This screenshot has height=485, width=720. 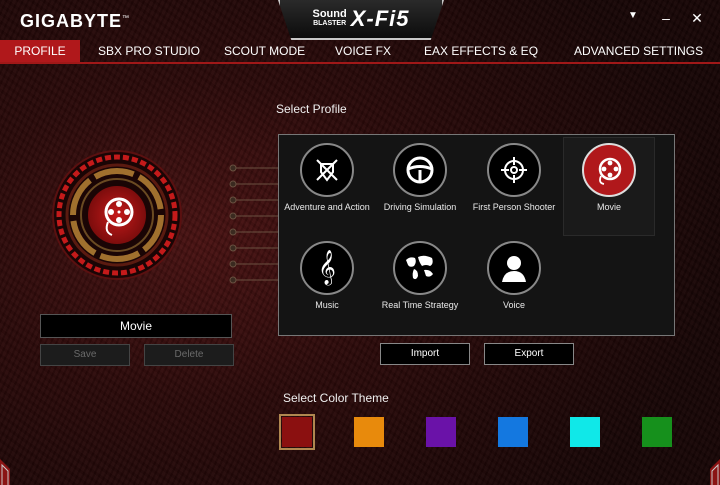 What do you see at coordinates (638, 51) in the screenshot?
I see `tab-advanced-settings: ADVANCED SETTINGS` at bounding box center [638, 51].